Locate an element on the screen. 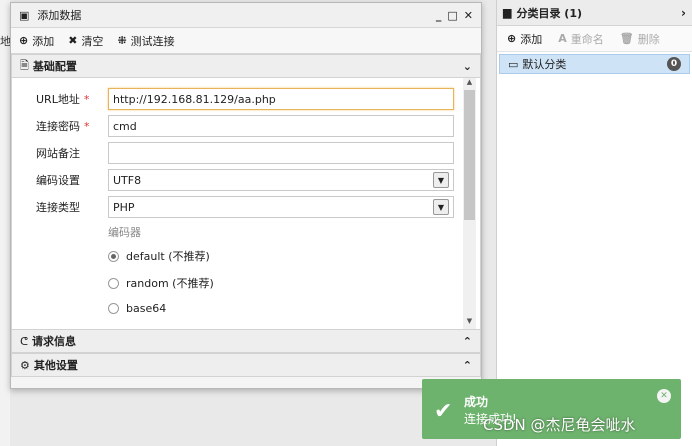 This screenshot has width=692, height=446. scroll-down-icon: ▼ is located at coordinates (469, 323).